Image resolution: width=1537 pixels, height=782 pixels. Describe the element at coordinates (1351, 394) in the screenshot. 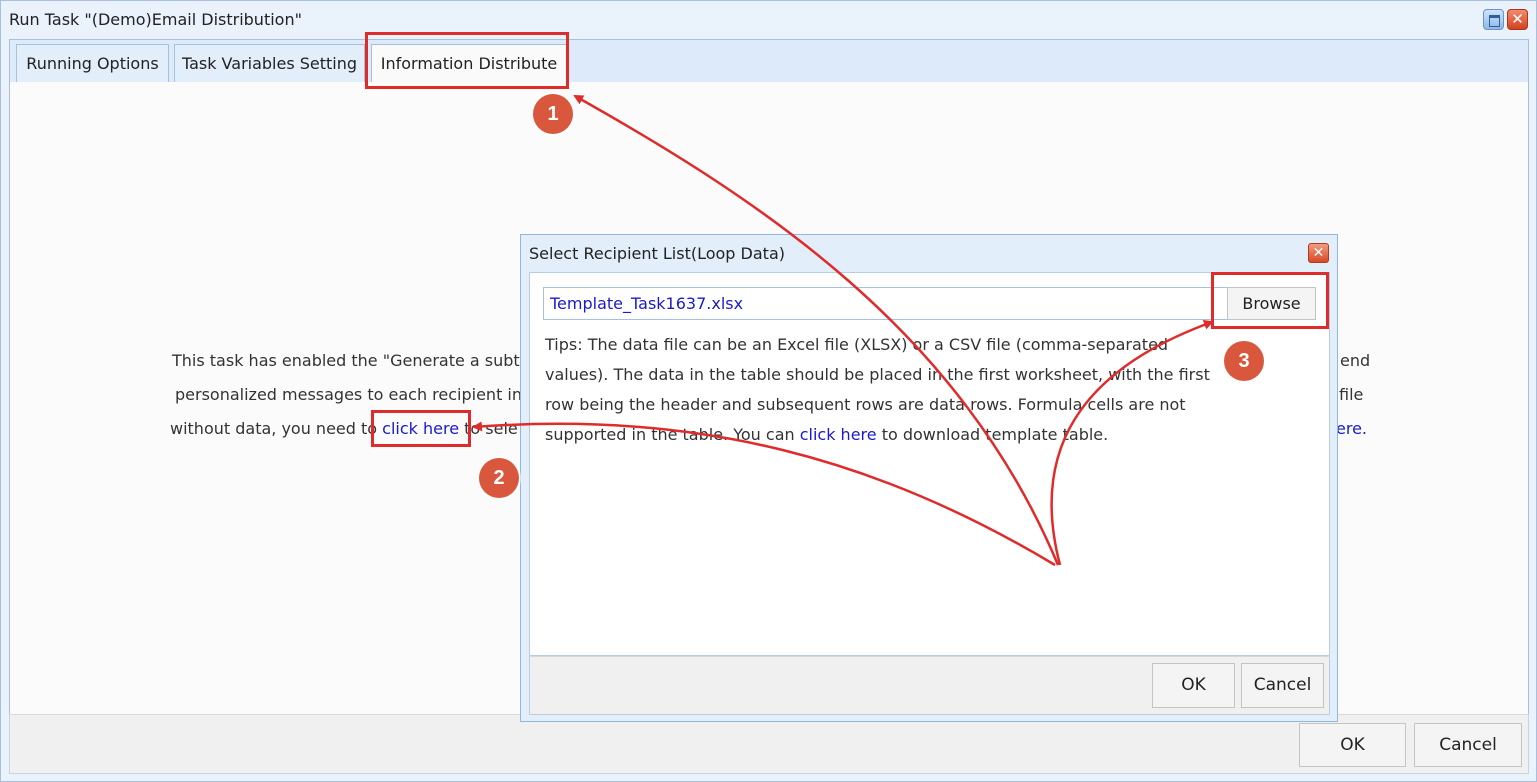

I see `info-text-line-2-right: file` at that location.